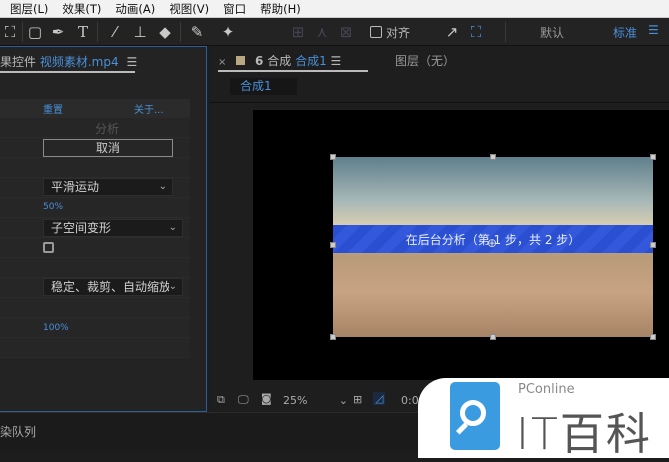  Describe the element at coordinates (315, 400) in the screenshot. I see `zoom-dropdown: 25% ⌄` at that location.